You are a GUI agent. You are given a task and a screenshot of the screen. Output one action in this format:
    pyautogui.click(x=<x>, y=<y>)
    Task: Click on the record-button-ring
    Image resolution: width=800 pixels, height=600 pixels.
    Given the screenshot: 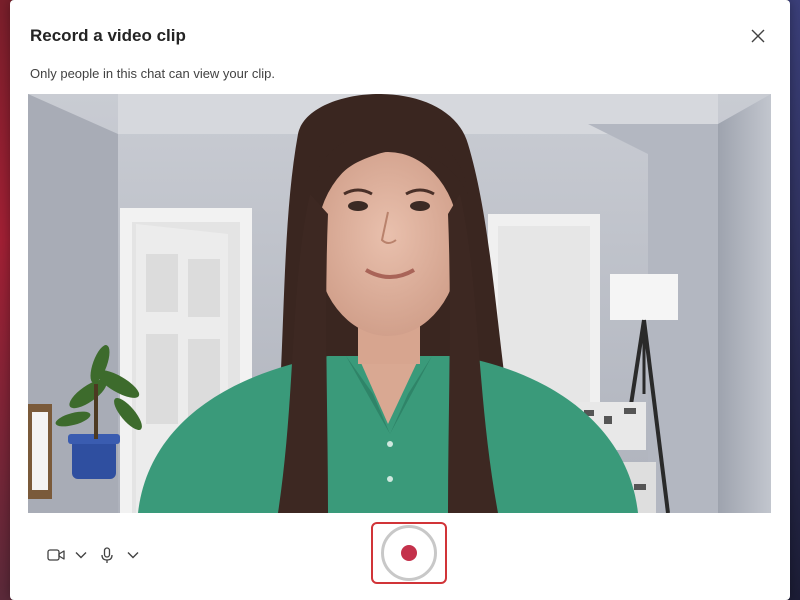 What is the action you would take?
    pyautogui.click(x=409, y=553)
    